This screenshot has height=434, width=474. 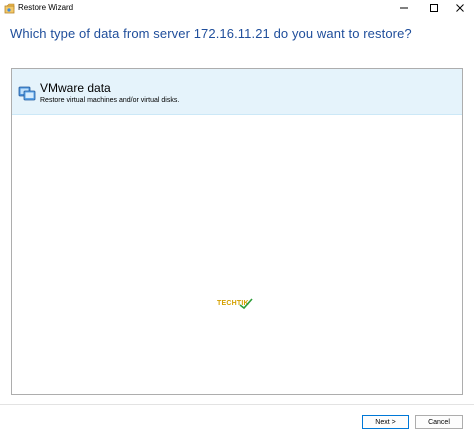 I want to click on title-bar: Restore Wizard, so click(x=237, y=8).